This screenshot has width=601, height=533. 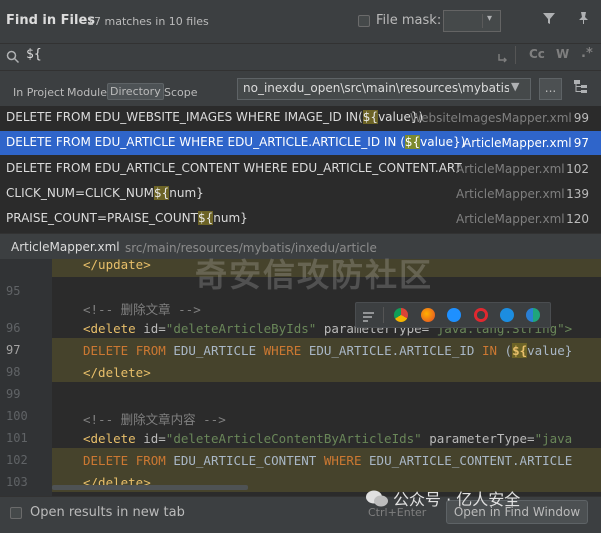 What do you see at coordinates (549, 20) in the screenshot?
I see `filter-icon` at bounding box center [549, 20].